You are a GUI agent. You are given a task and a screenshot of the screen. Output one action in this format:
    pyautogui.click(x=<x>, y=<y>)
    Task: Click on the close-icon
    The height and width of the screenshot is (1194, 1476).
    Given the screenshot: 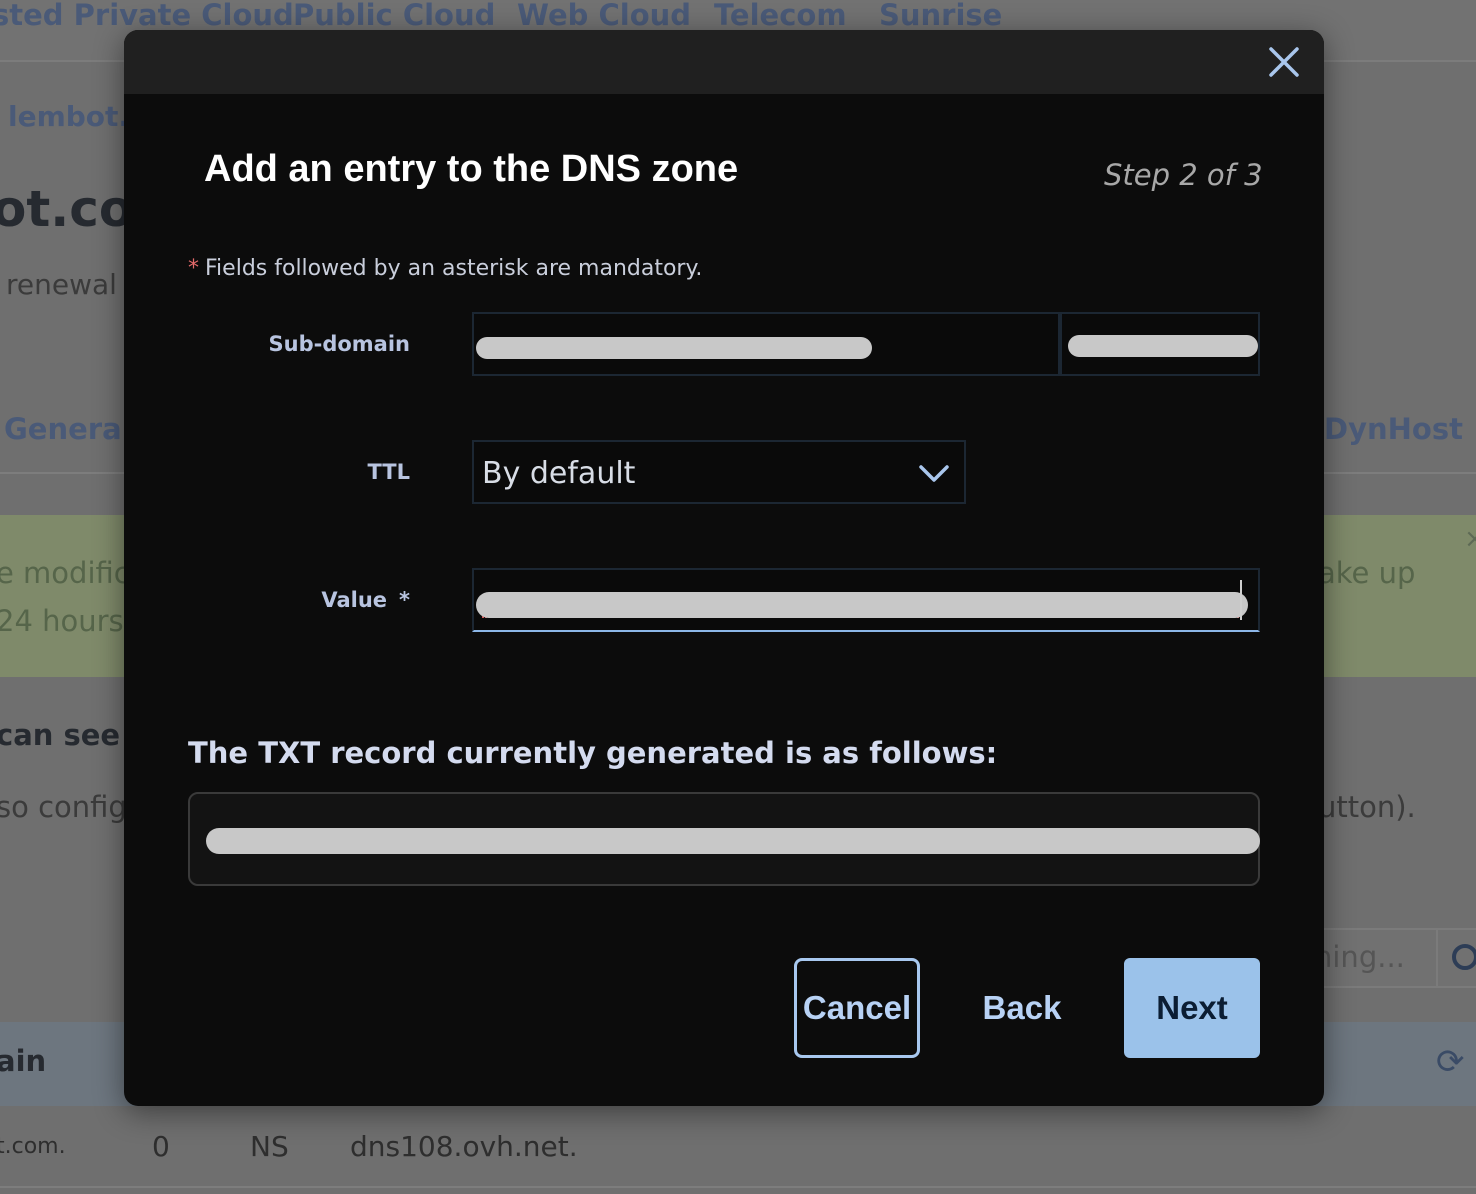 What is the action you would take?
    pyautogui.click(x=1284, y=62)
    